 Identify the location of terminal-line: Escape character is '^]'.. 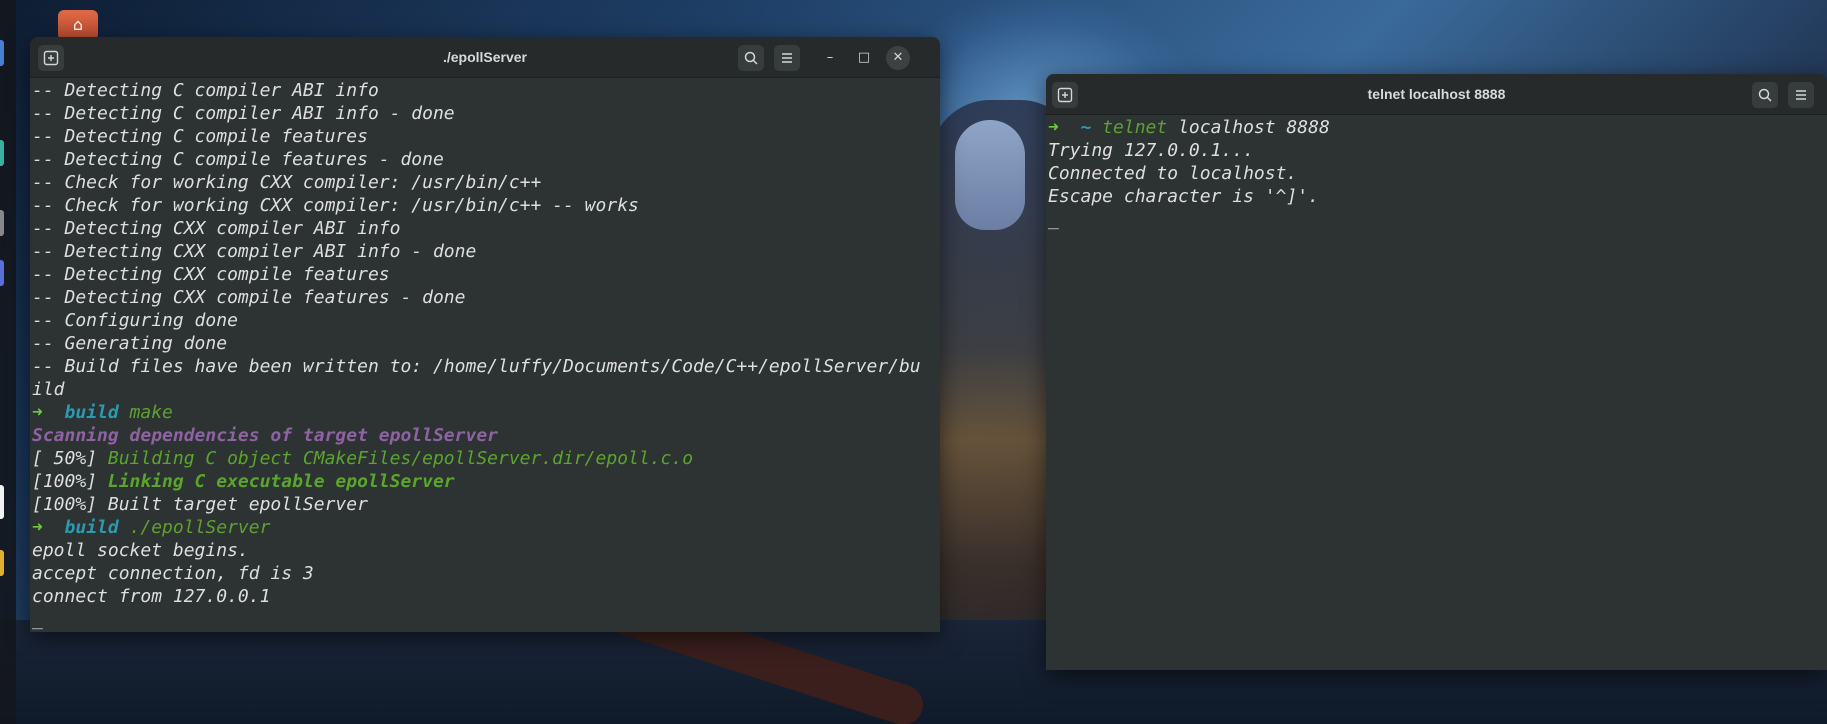
(1437, 196).